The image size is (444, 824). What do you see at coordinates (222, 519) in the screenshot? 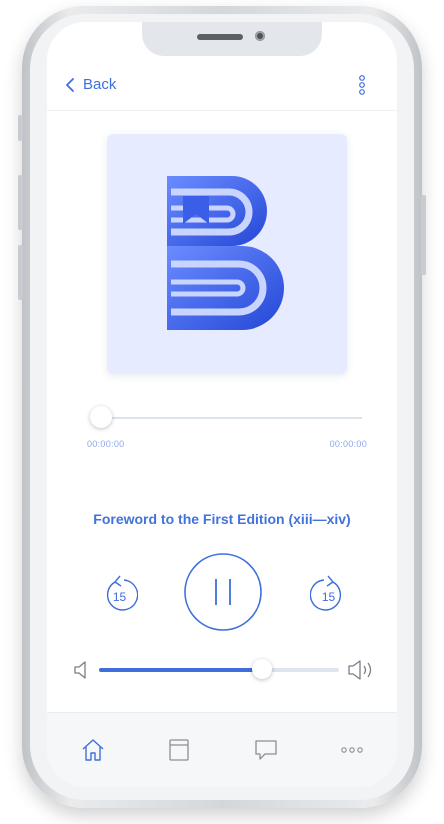
I see `chapter-title: Foreword to the First Edition (xiii—xiv)` at bounding box center [222, 519].